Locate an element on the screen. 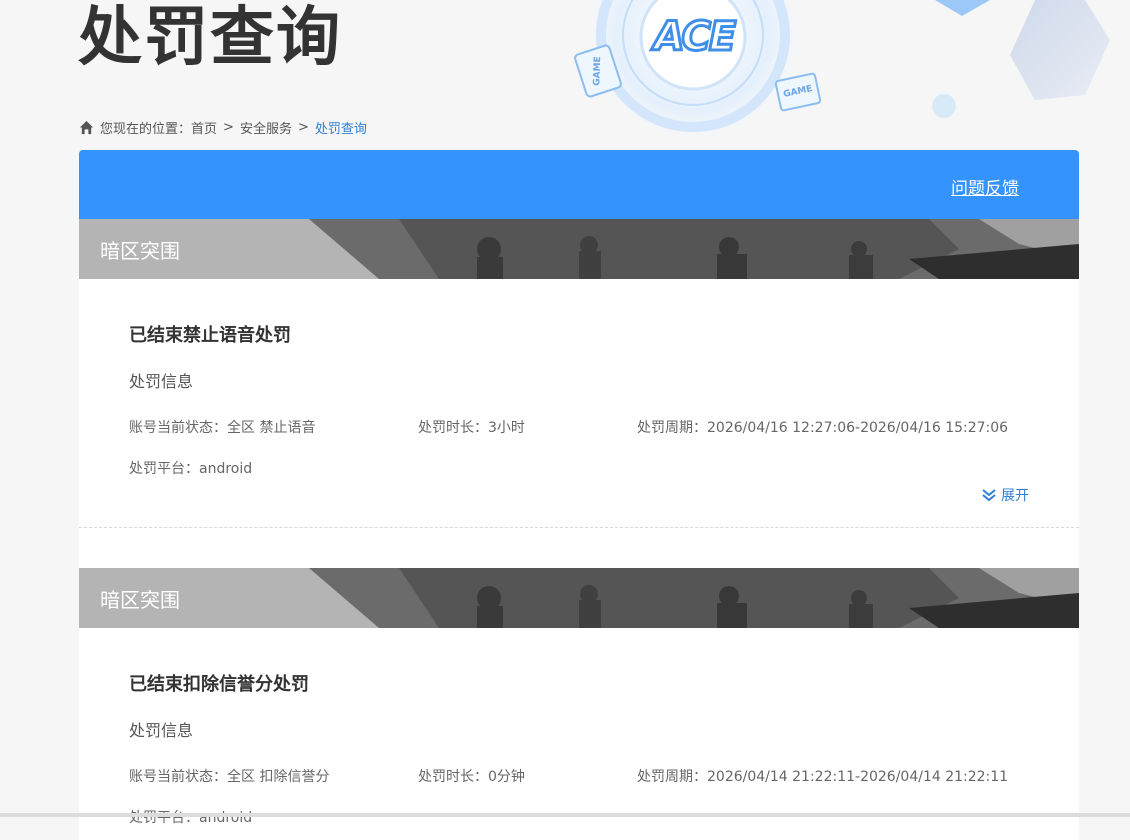 The height and width of the screenshot is (840, 1130). expand-button: 展开 is located at coordinates (1005, 495).